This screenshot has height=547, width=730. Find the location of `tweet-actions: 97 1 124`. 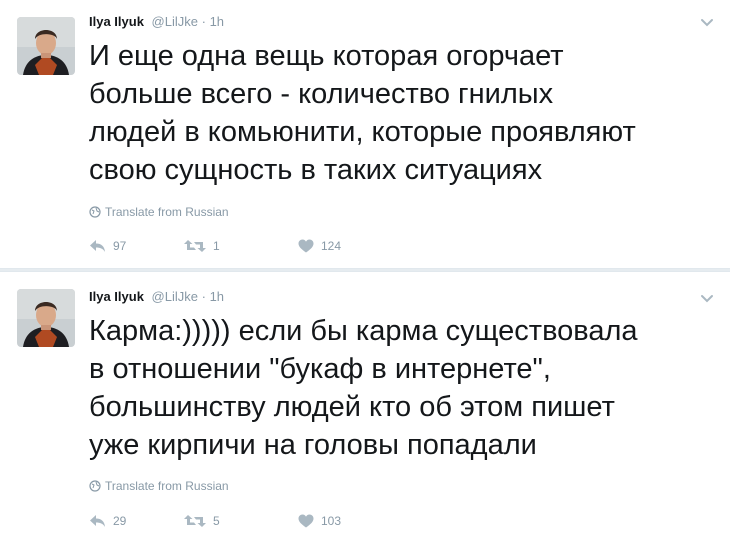

tweet-actions: 97 1 124 is located at coordinates (243, 246).